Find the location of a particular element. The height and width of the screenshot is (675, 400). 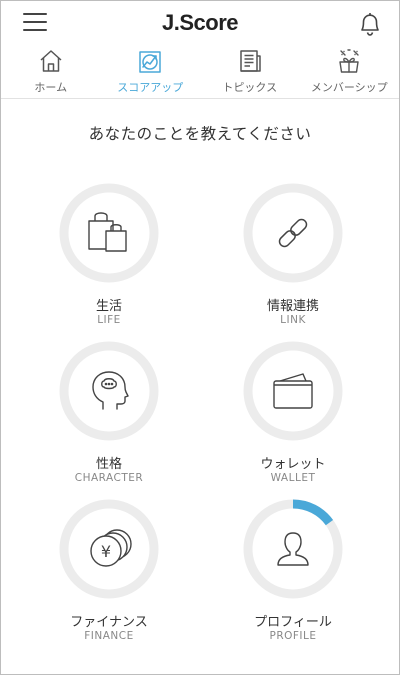

category-label-profile: プロフィール is located at coordinates (293, 622).